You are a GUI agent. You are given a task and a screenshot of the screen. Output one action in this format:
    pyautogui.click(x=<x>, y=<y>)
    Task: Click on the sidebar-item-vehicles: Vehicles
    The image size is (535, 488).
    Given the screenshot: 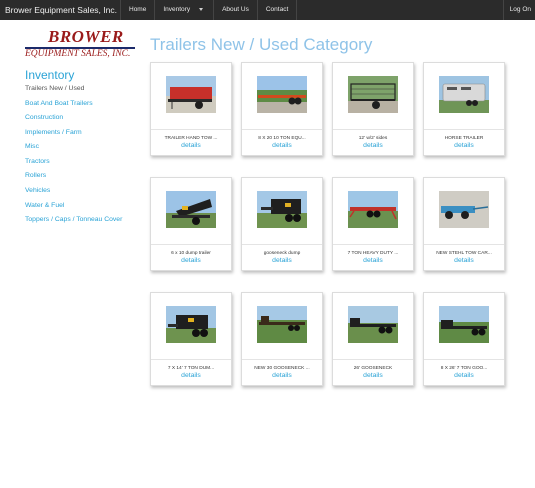 What is the action you would take?
    pyautogui.click(x=85, y=191)
    